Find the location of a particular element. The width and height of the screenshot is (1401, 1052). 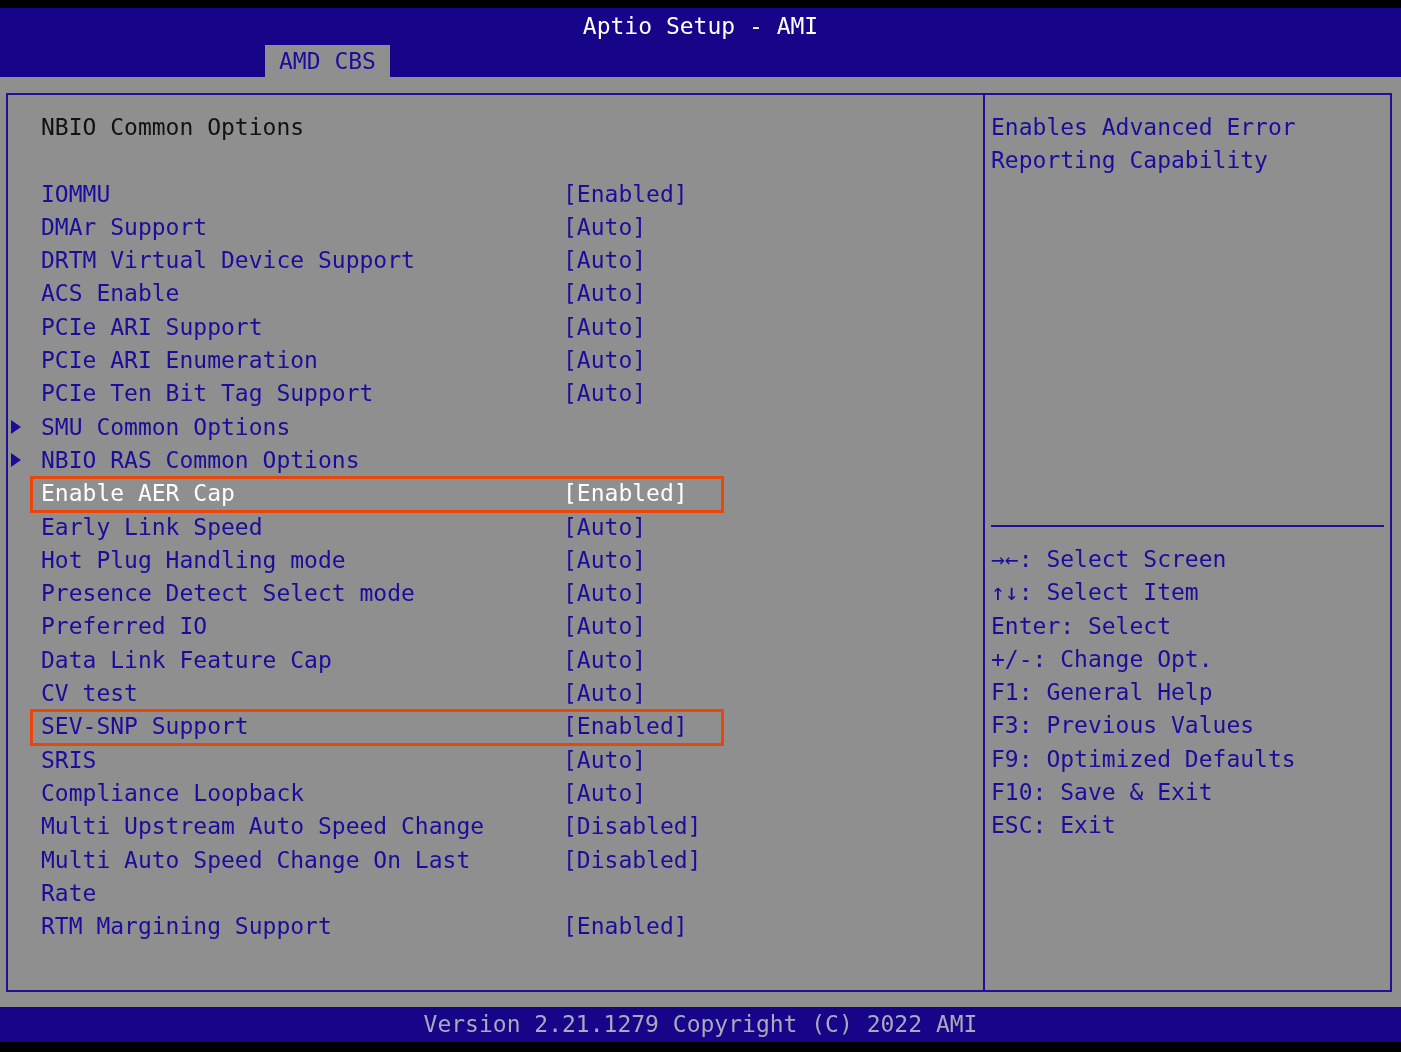

setting-label: SEV-SNP Support is located at coordinates (277, 727).